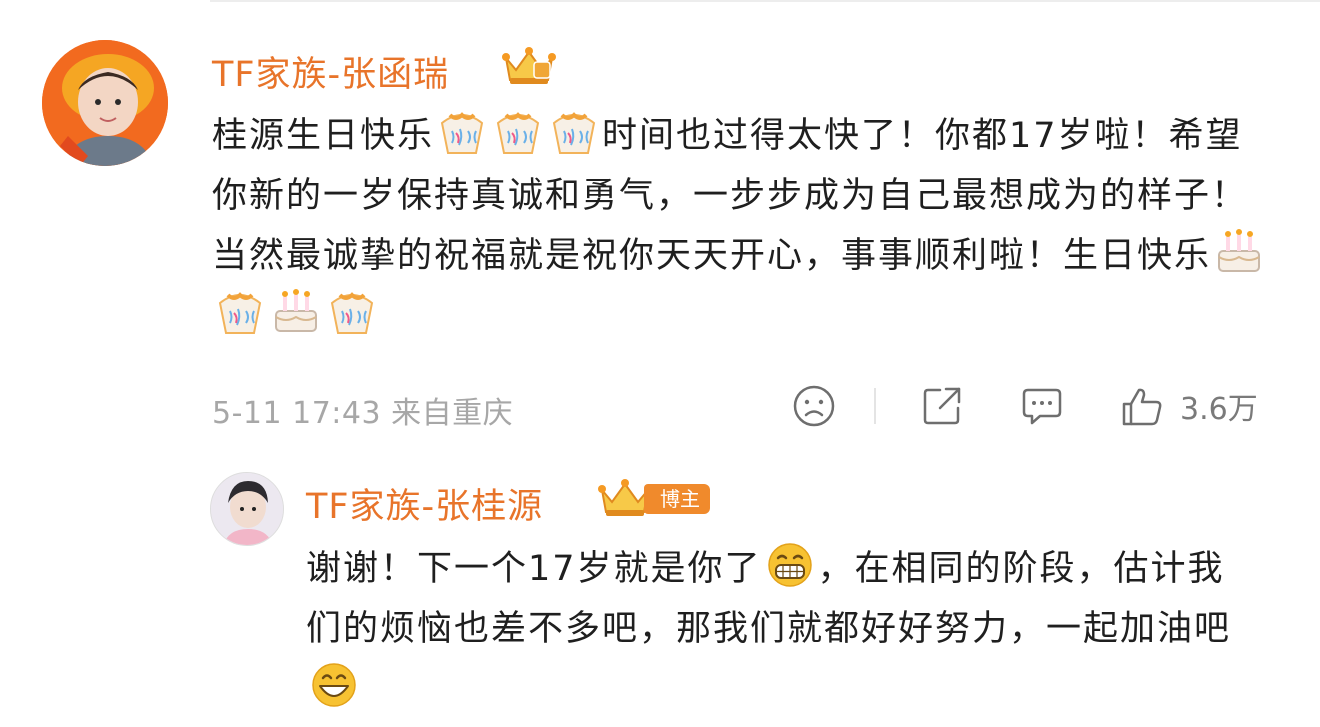 The width and height of the screenshot is (1320, 727). What do you see at coordinates (529, 65) in the screenshot?
I see `fan-crown-badge-icon` at bounding box center [529, 65].